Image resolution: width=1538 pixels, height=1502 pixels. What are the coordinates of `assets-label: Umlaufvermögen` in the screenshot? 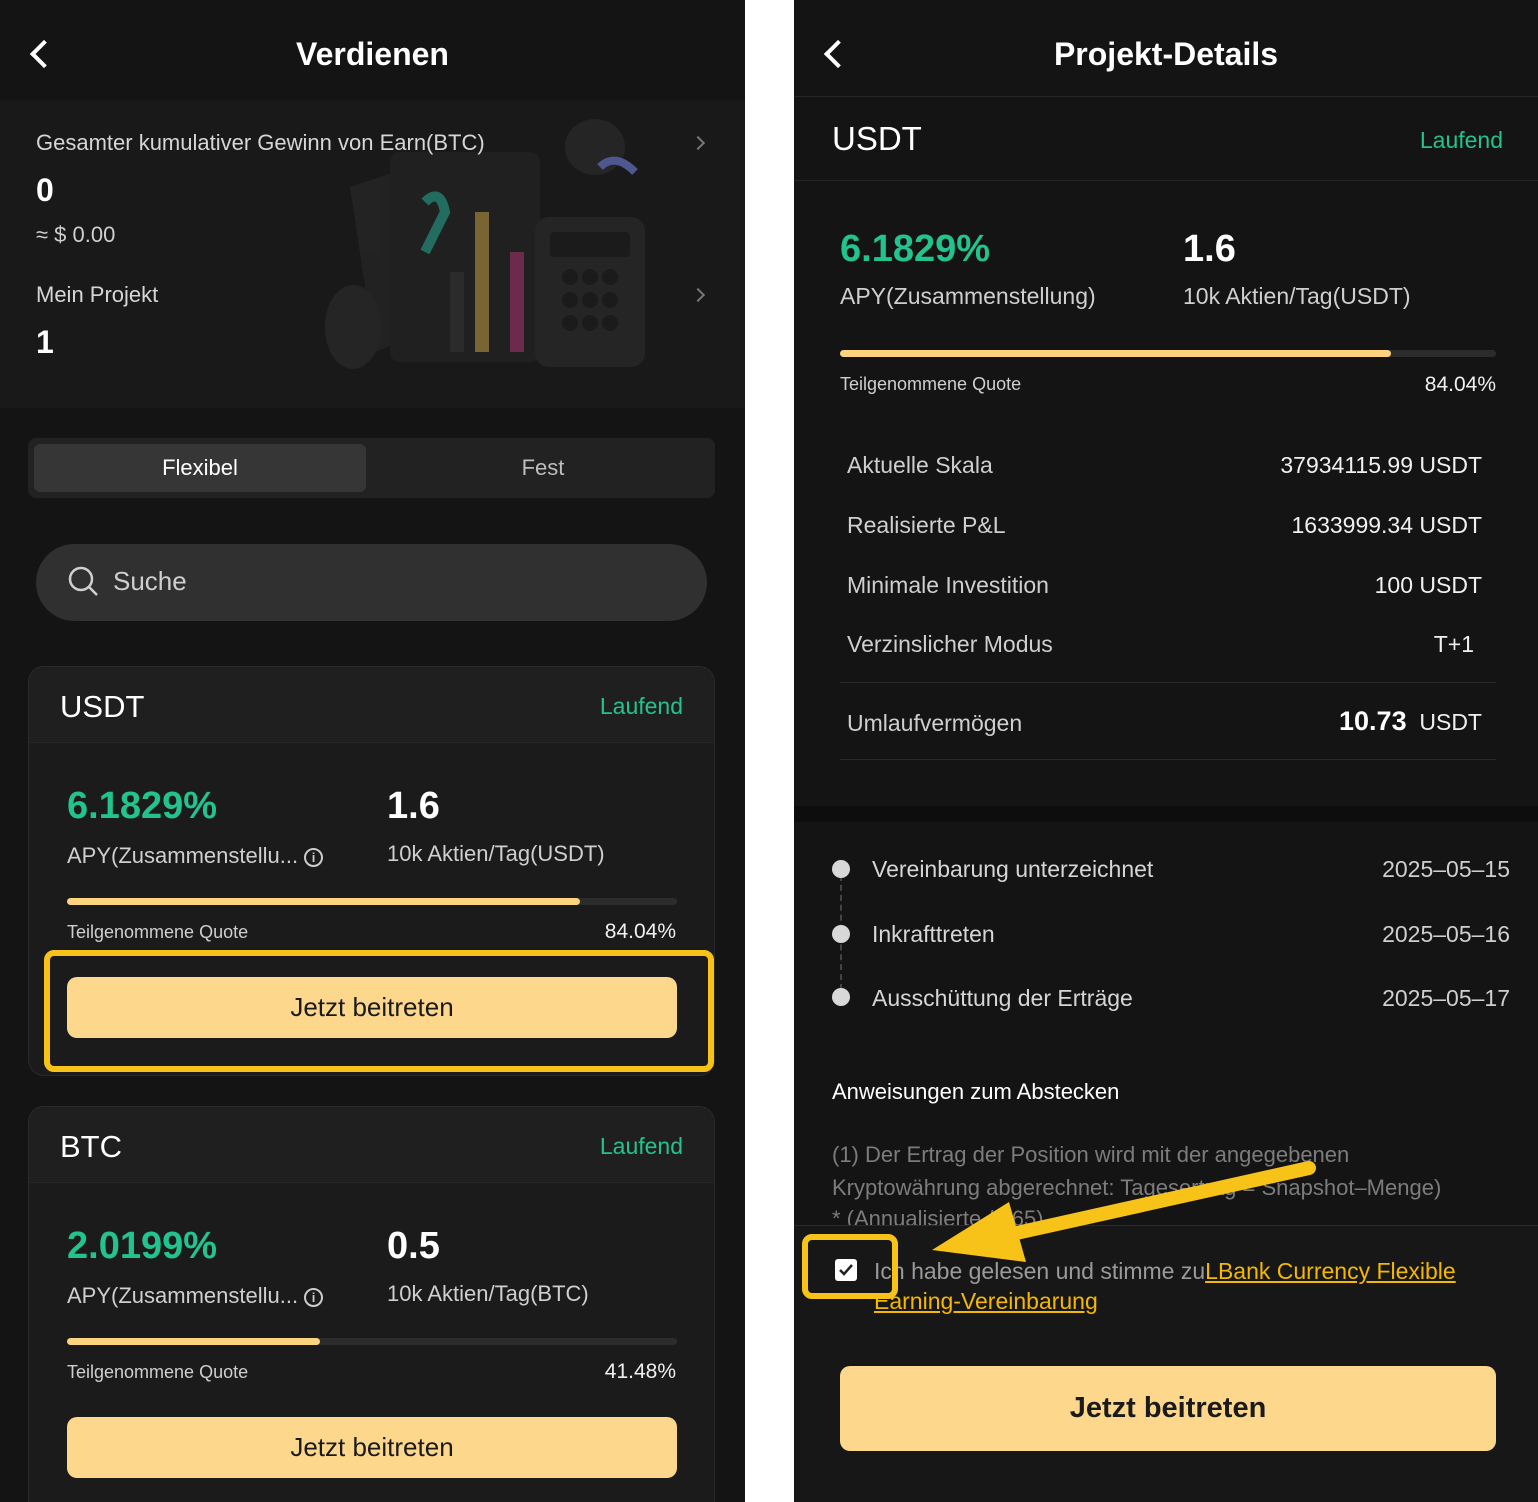 It's located at (935, 723).